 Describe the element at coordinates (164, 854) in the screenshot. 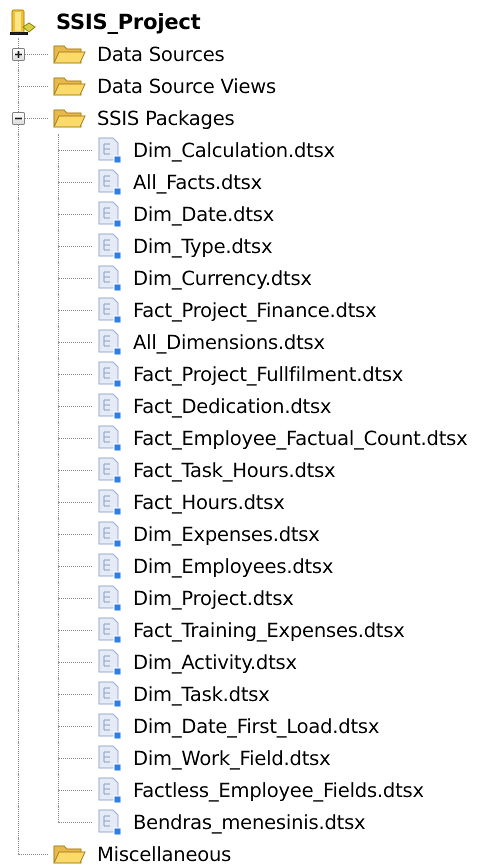

I see `tree-item: Miscellaneous` at that location.